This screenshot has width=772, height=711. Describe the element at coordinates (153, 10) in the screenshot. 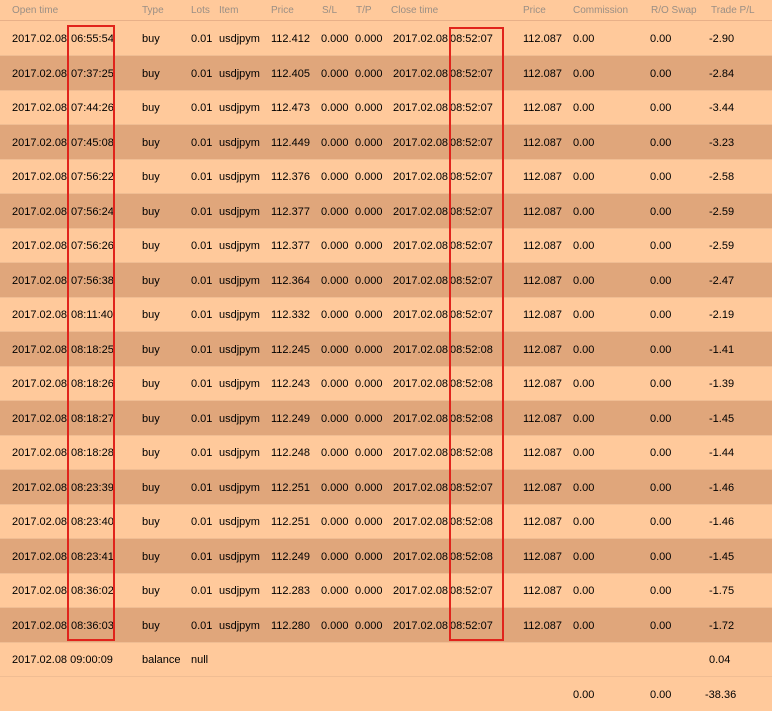

I see `header-type: Type` at that location.